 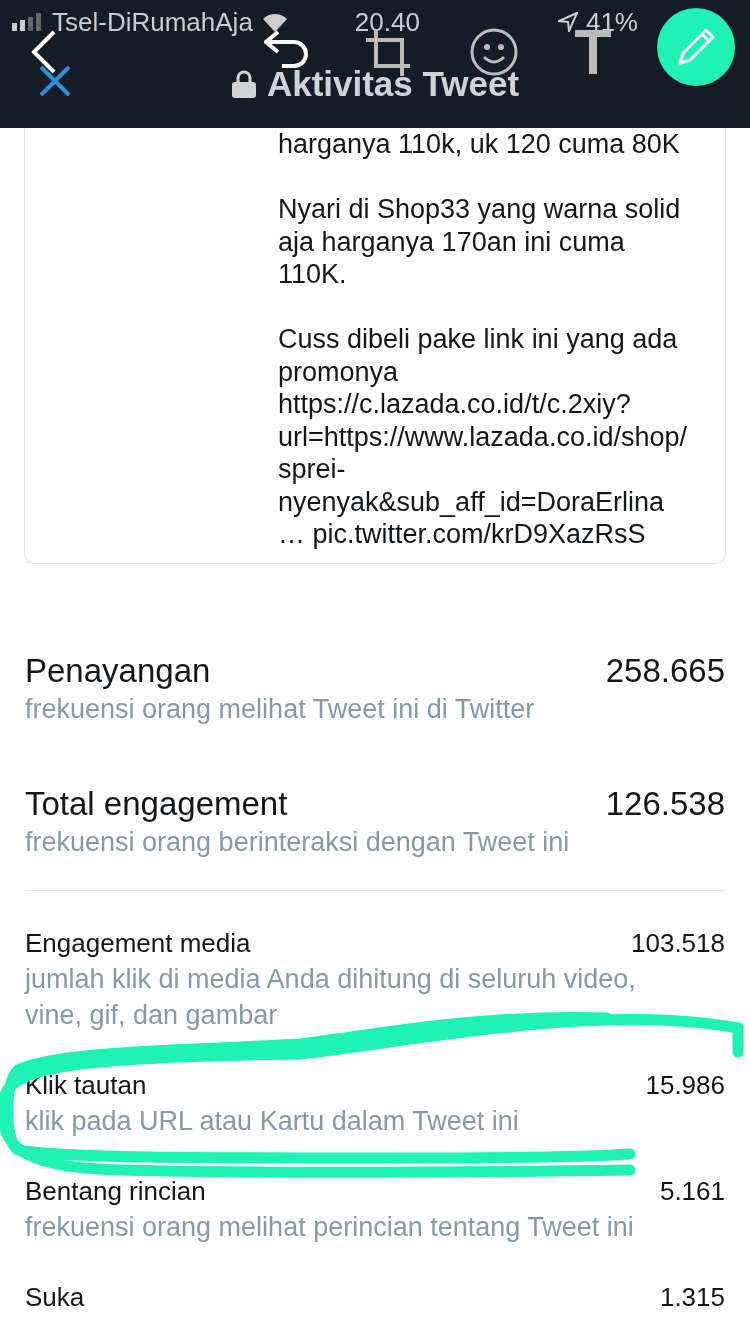 I want to click on metric-label: Suka, so click(x=55, y=1297).